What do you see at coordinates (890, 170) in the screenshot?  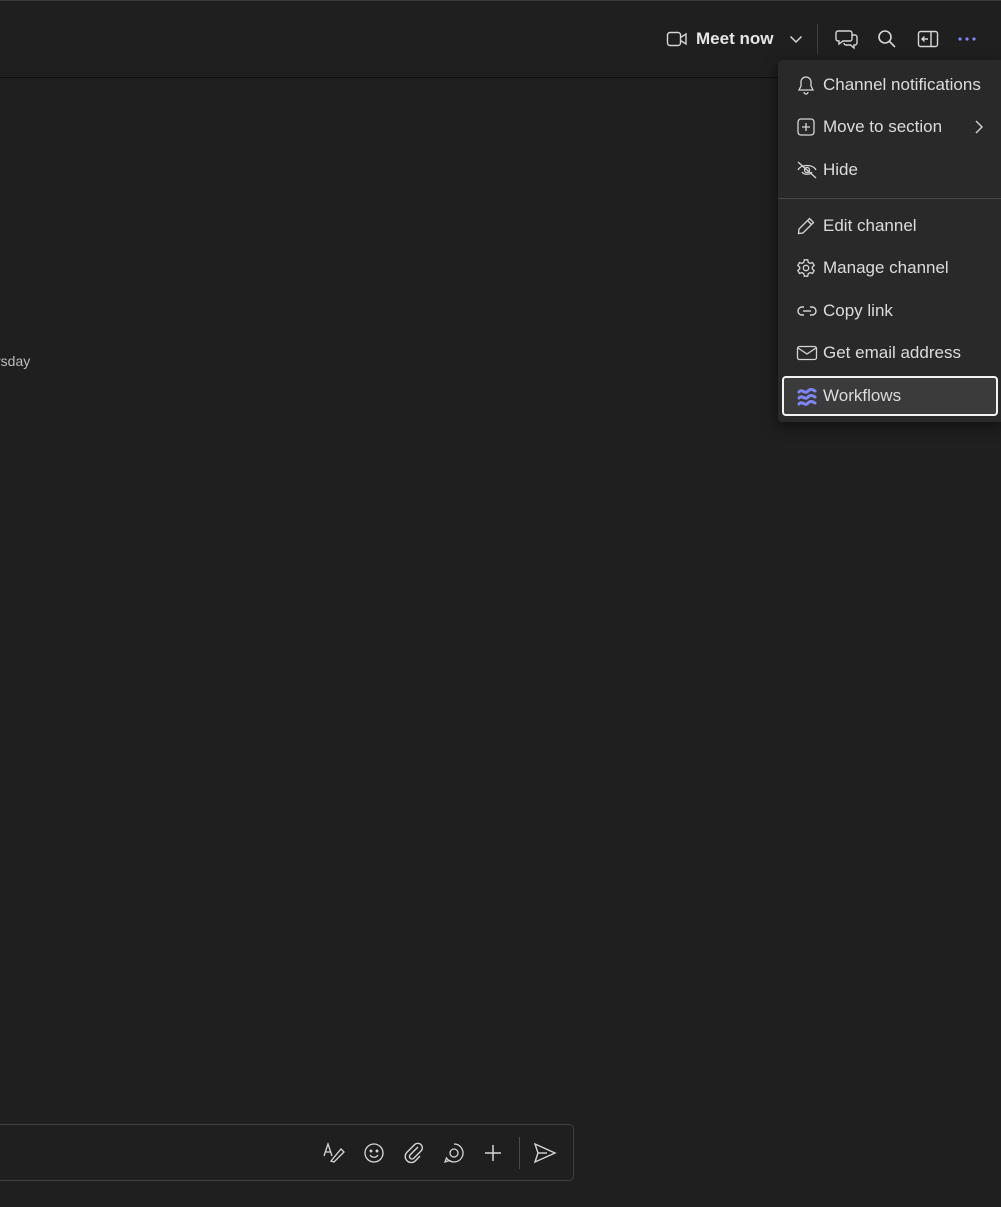 I see `menu-item-hide: Hide` at bounding box center [890, 170].